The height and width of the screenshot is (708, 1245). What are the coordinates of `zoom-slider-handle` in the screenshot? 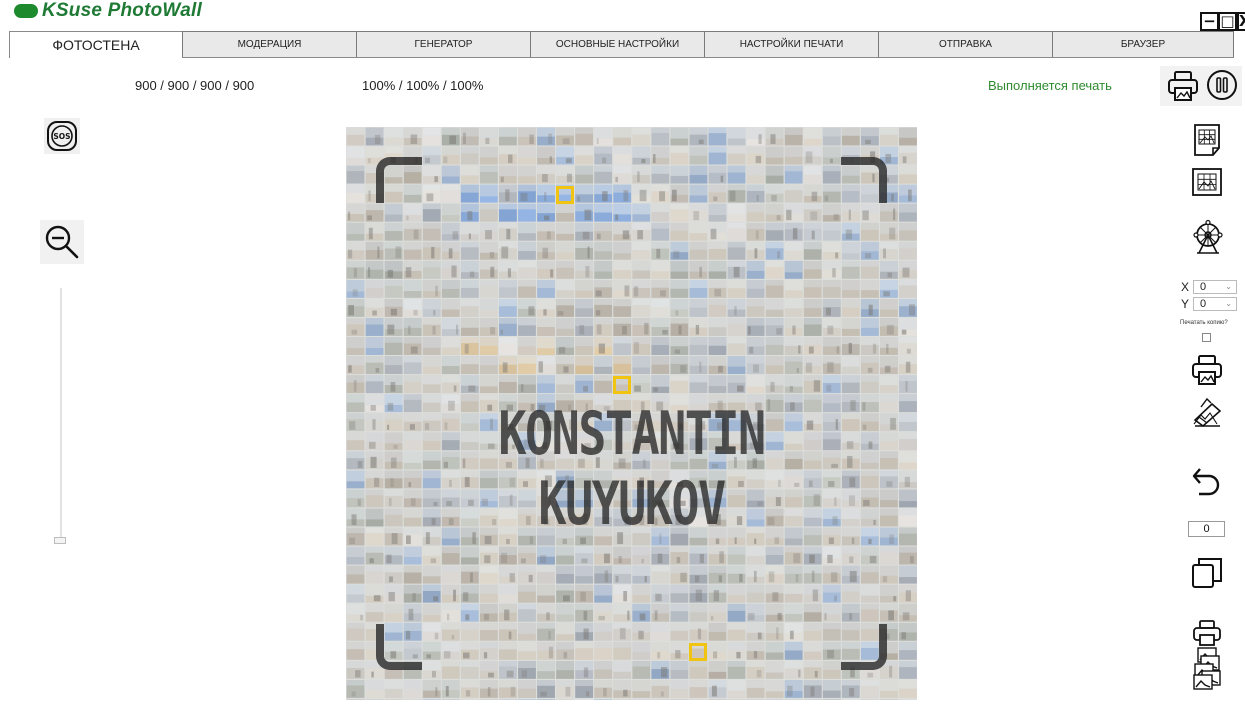 It's located at (60, 540).